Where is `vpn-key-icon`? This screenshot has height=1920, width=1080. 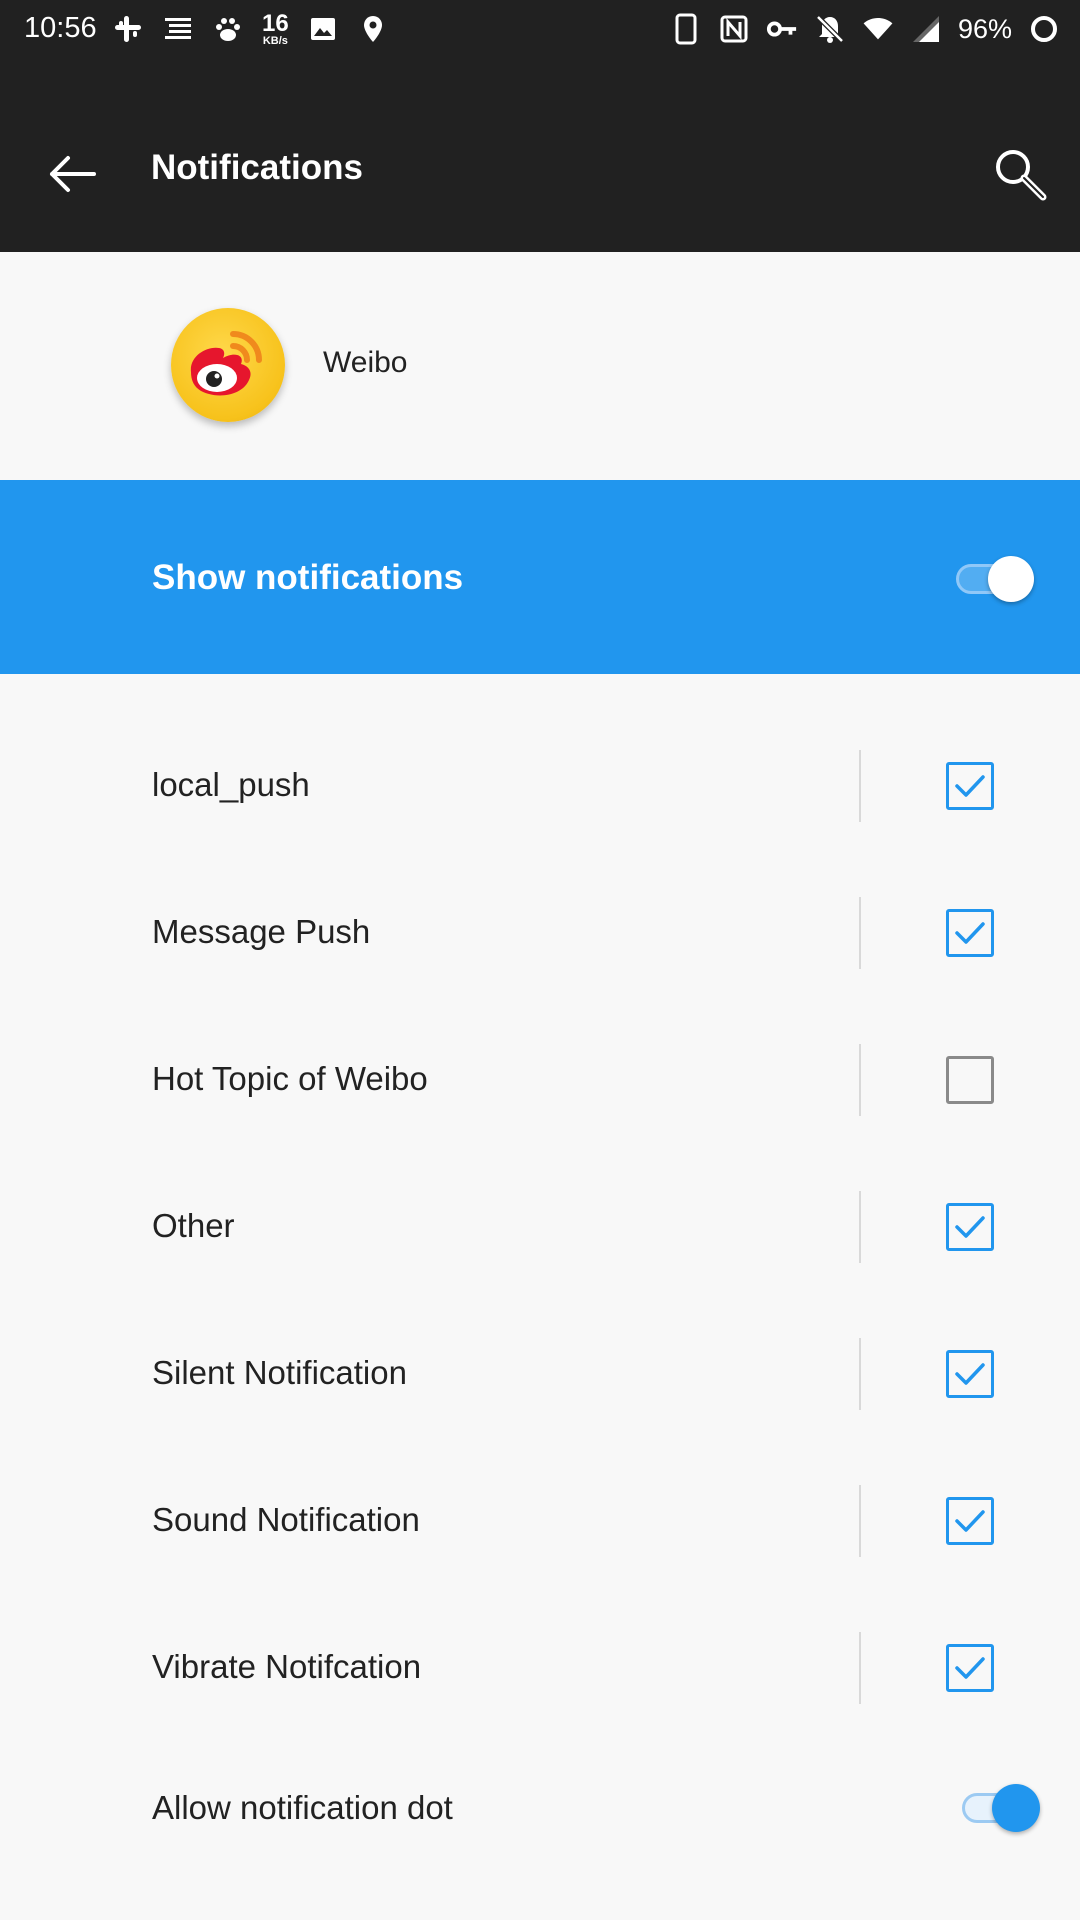 vpn-key-icon is located at coordinates (782, 29).